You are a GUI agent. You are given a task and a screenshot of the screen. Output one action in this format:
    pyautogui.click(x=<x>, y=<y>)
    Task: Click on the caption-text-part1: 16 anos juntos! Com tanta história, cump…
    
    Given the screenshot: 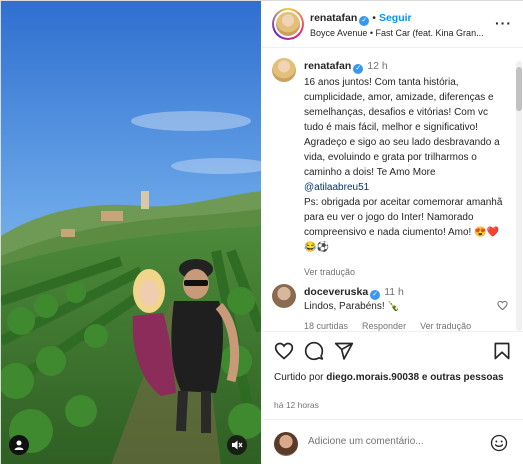 What is the action you would take?
    pyautogui.click(x=402, y=127)
    